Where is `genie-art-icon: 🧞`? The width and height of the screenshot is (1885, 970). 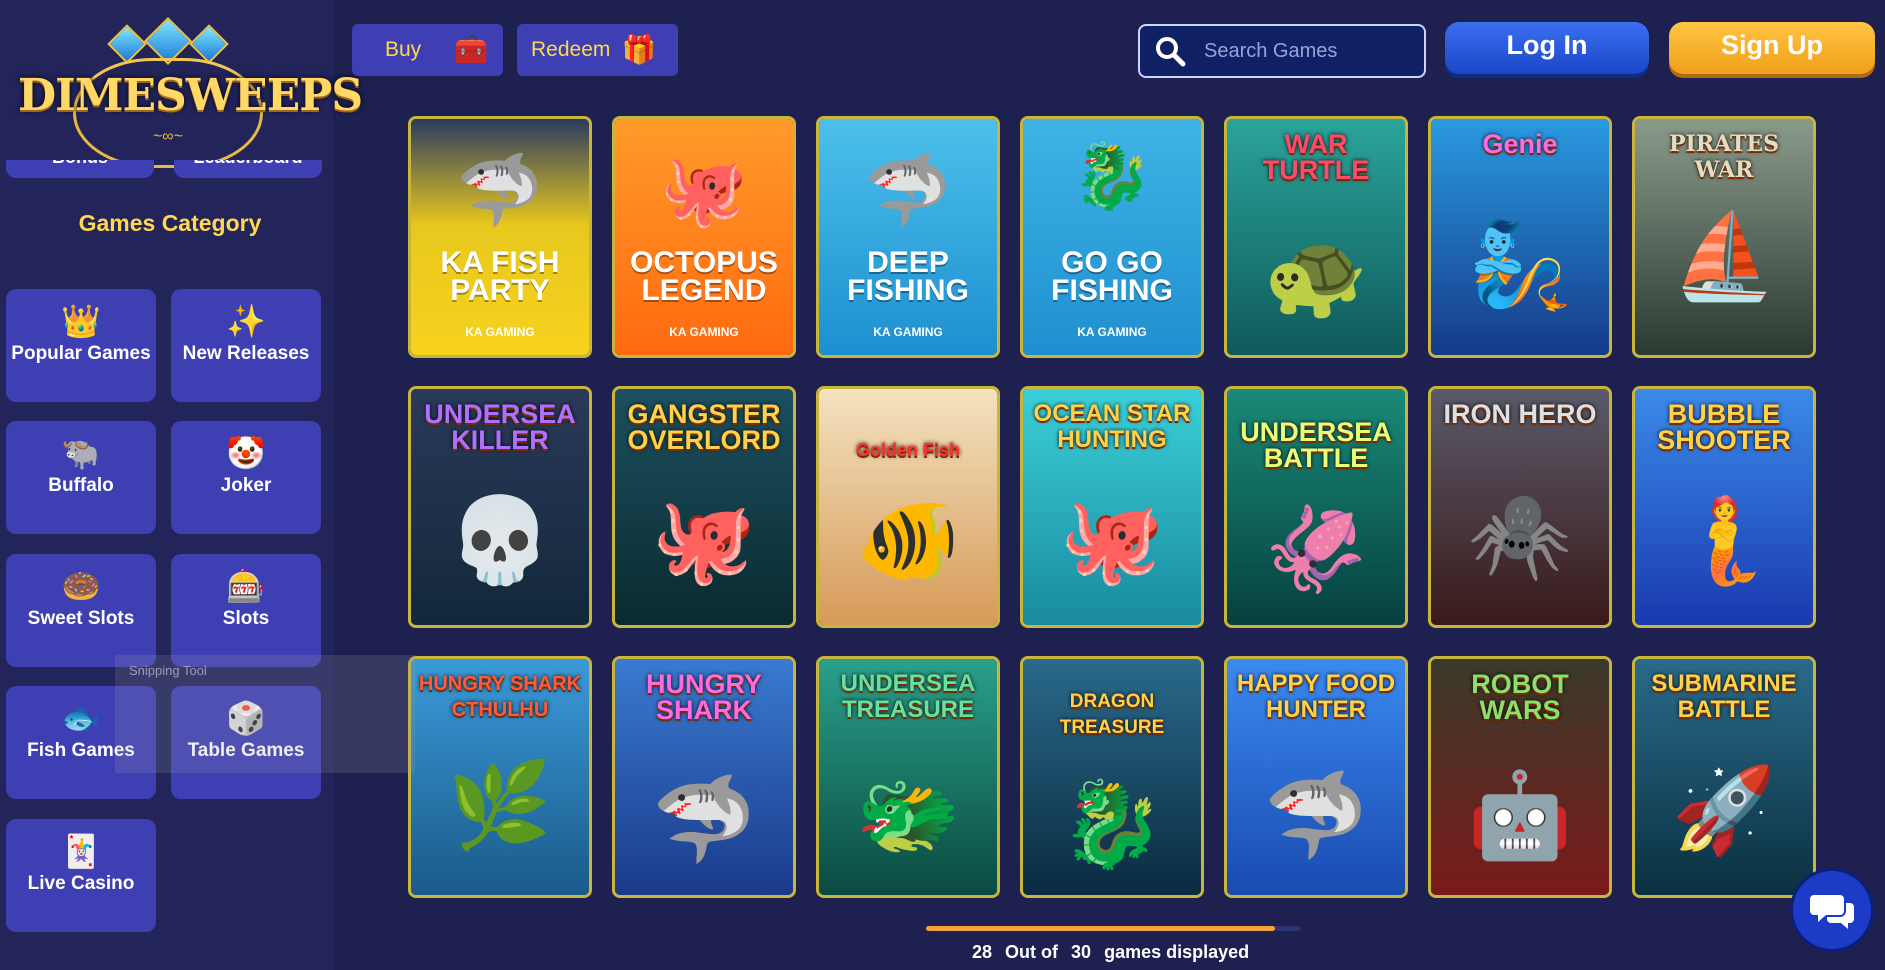
genie-art-icon: 🧞 is located at coordinates (1520, 265).